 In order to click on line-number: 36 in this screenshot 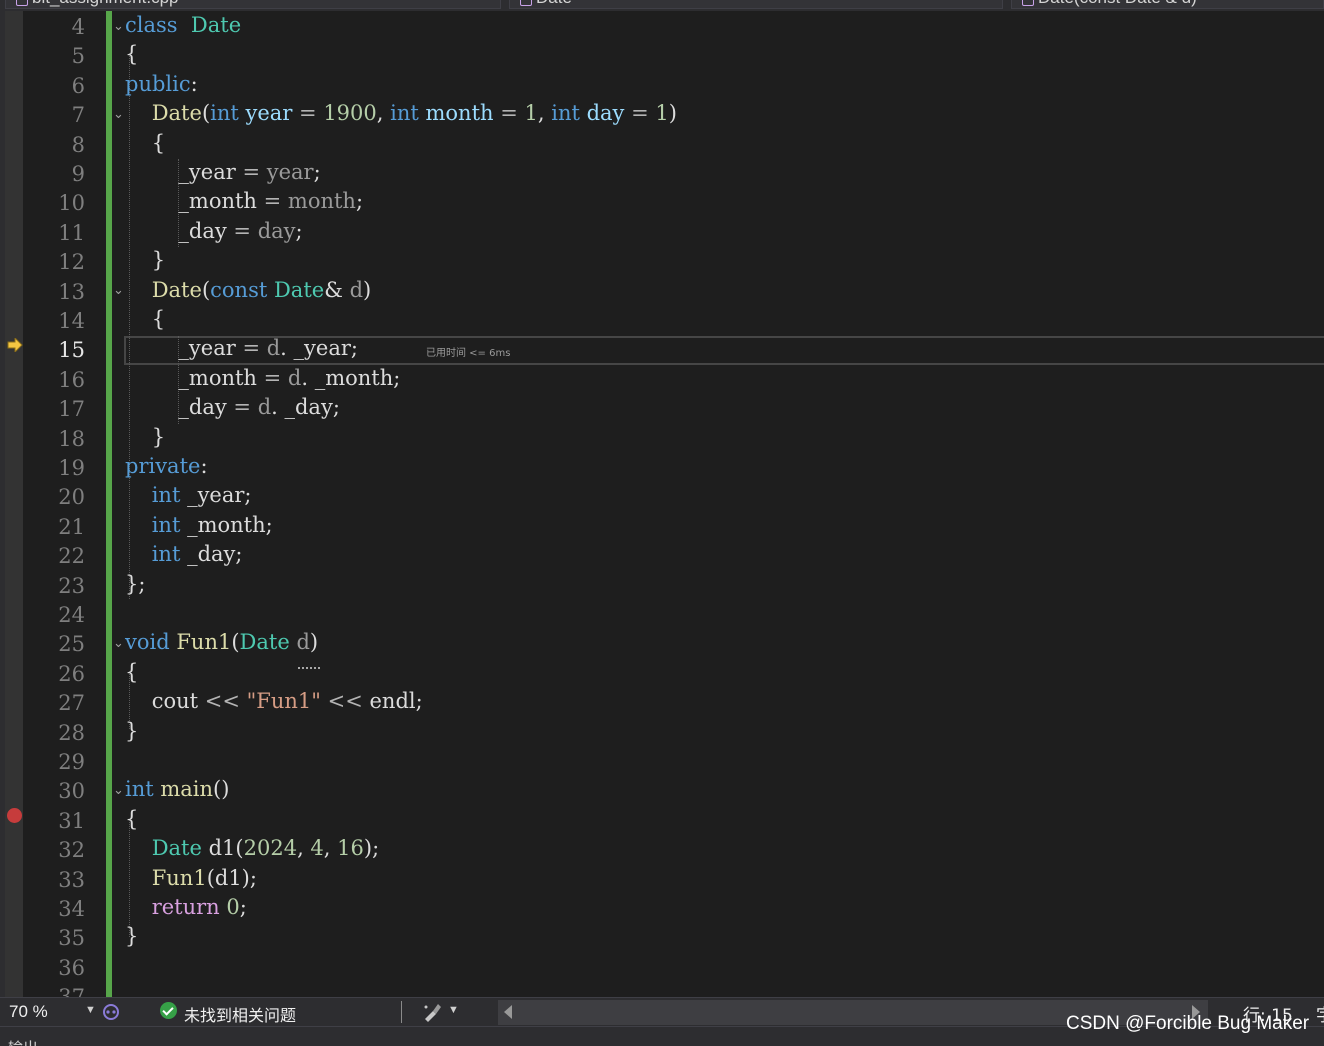, I will do `click(71, 967)`.